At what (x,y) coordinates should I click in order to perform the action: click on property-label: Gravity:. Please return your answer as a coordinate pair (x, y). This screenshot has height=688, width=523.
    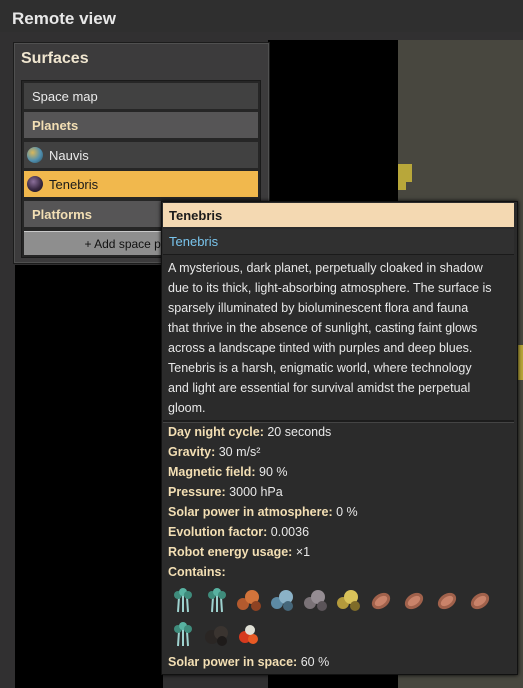
    Looking at the image, I should click on (192, 452).